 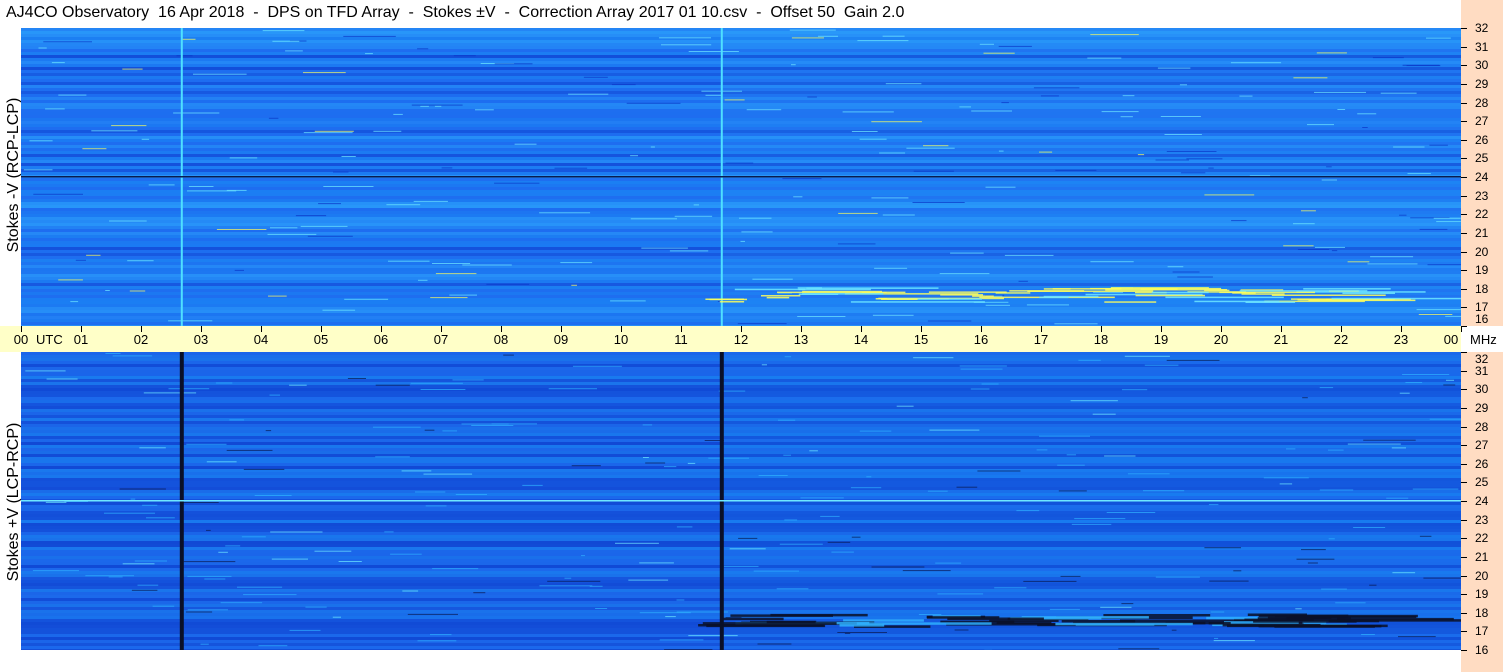 I want to click on frequency-tick-label: 27, so click(x=1482, y=121).